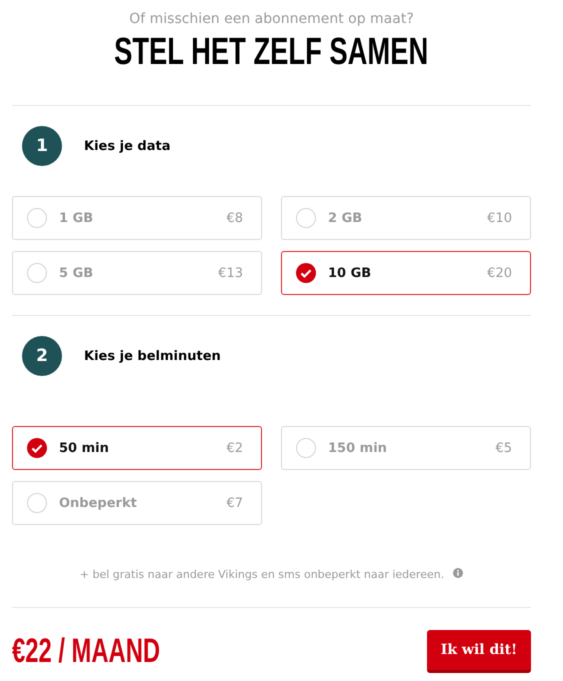 The image size is (563, 681). I want to click on option-label: 5 GB, so click(76, 273).